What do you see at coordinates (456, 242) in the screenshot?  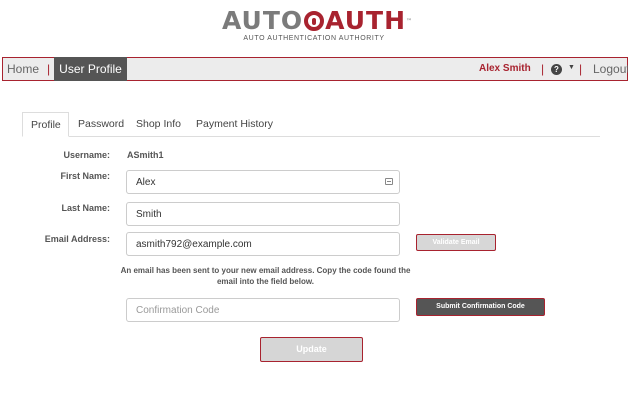 I see `validate-email-button: Validate Email` at bounding box center [456, 242].